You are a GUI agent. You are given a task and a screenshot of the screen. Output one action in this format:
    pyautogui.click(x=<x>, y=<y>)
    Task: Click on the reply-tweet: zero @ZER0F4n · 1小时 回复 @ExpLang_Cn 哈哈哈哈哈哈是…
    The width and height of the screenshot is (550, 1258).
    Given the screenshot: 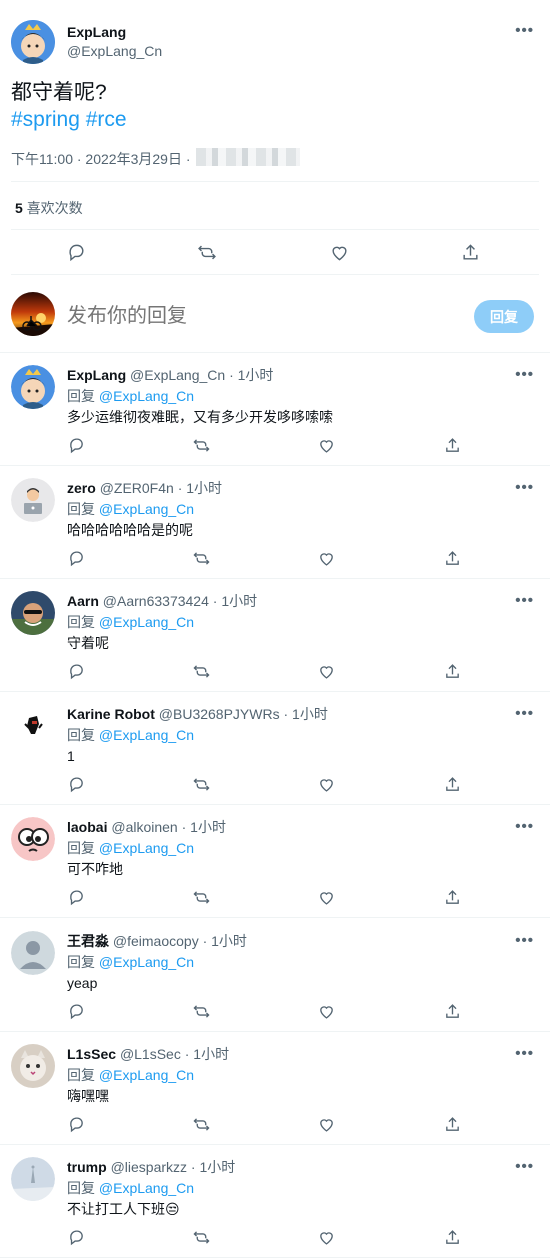 What is the action you would take?
    pyautogui.click(x=275, y=522)
    